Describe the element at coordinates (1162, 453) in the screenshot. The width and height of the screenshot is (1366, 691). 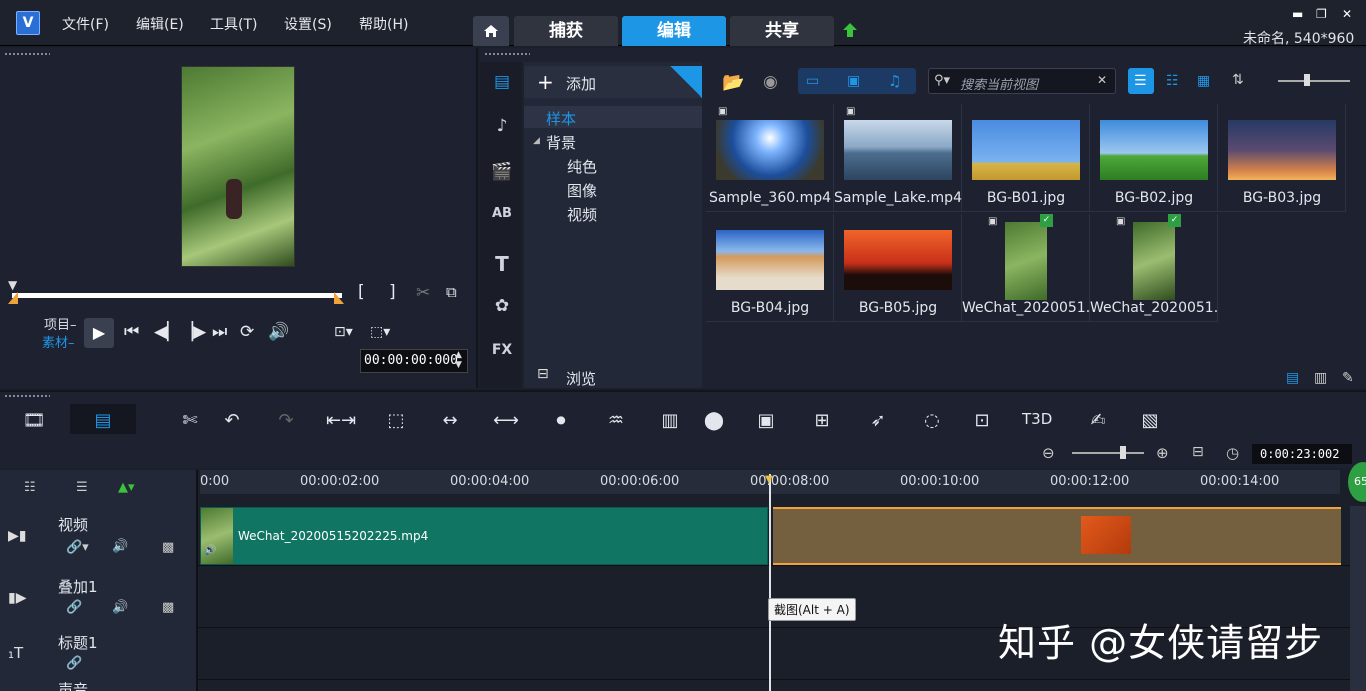
I see `zoom-in-icon: ⊕` at that location.